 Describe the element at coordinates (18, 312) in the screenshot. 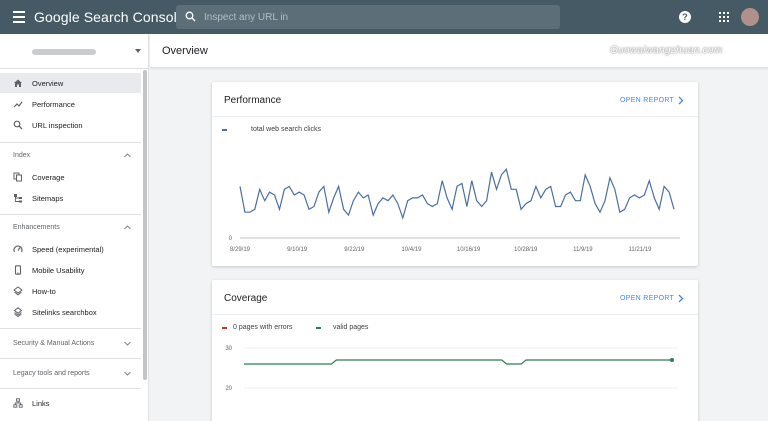

I see `diamond-stack-icon` at that location.